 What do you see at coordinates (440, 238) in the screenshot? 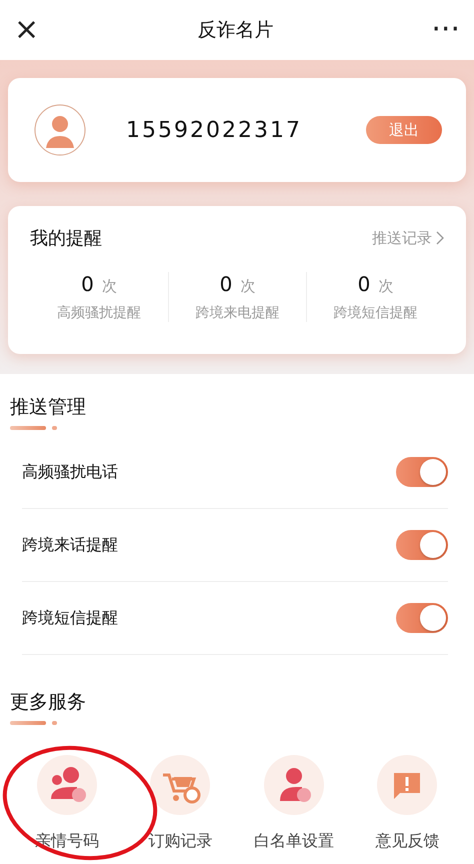
I see `chevron-icon` at bounding box center [440, 238].